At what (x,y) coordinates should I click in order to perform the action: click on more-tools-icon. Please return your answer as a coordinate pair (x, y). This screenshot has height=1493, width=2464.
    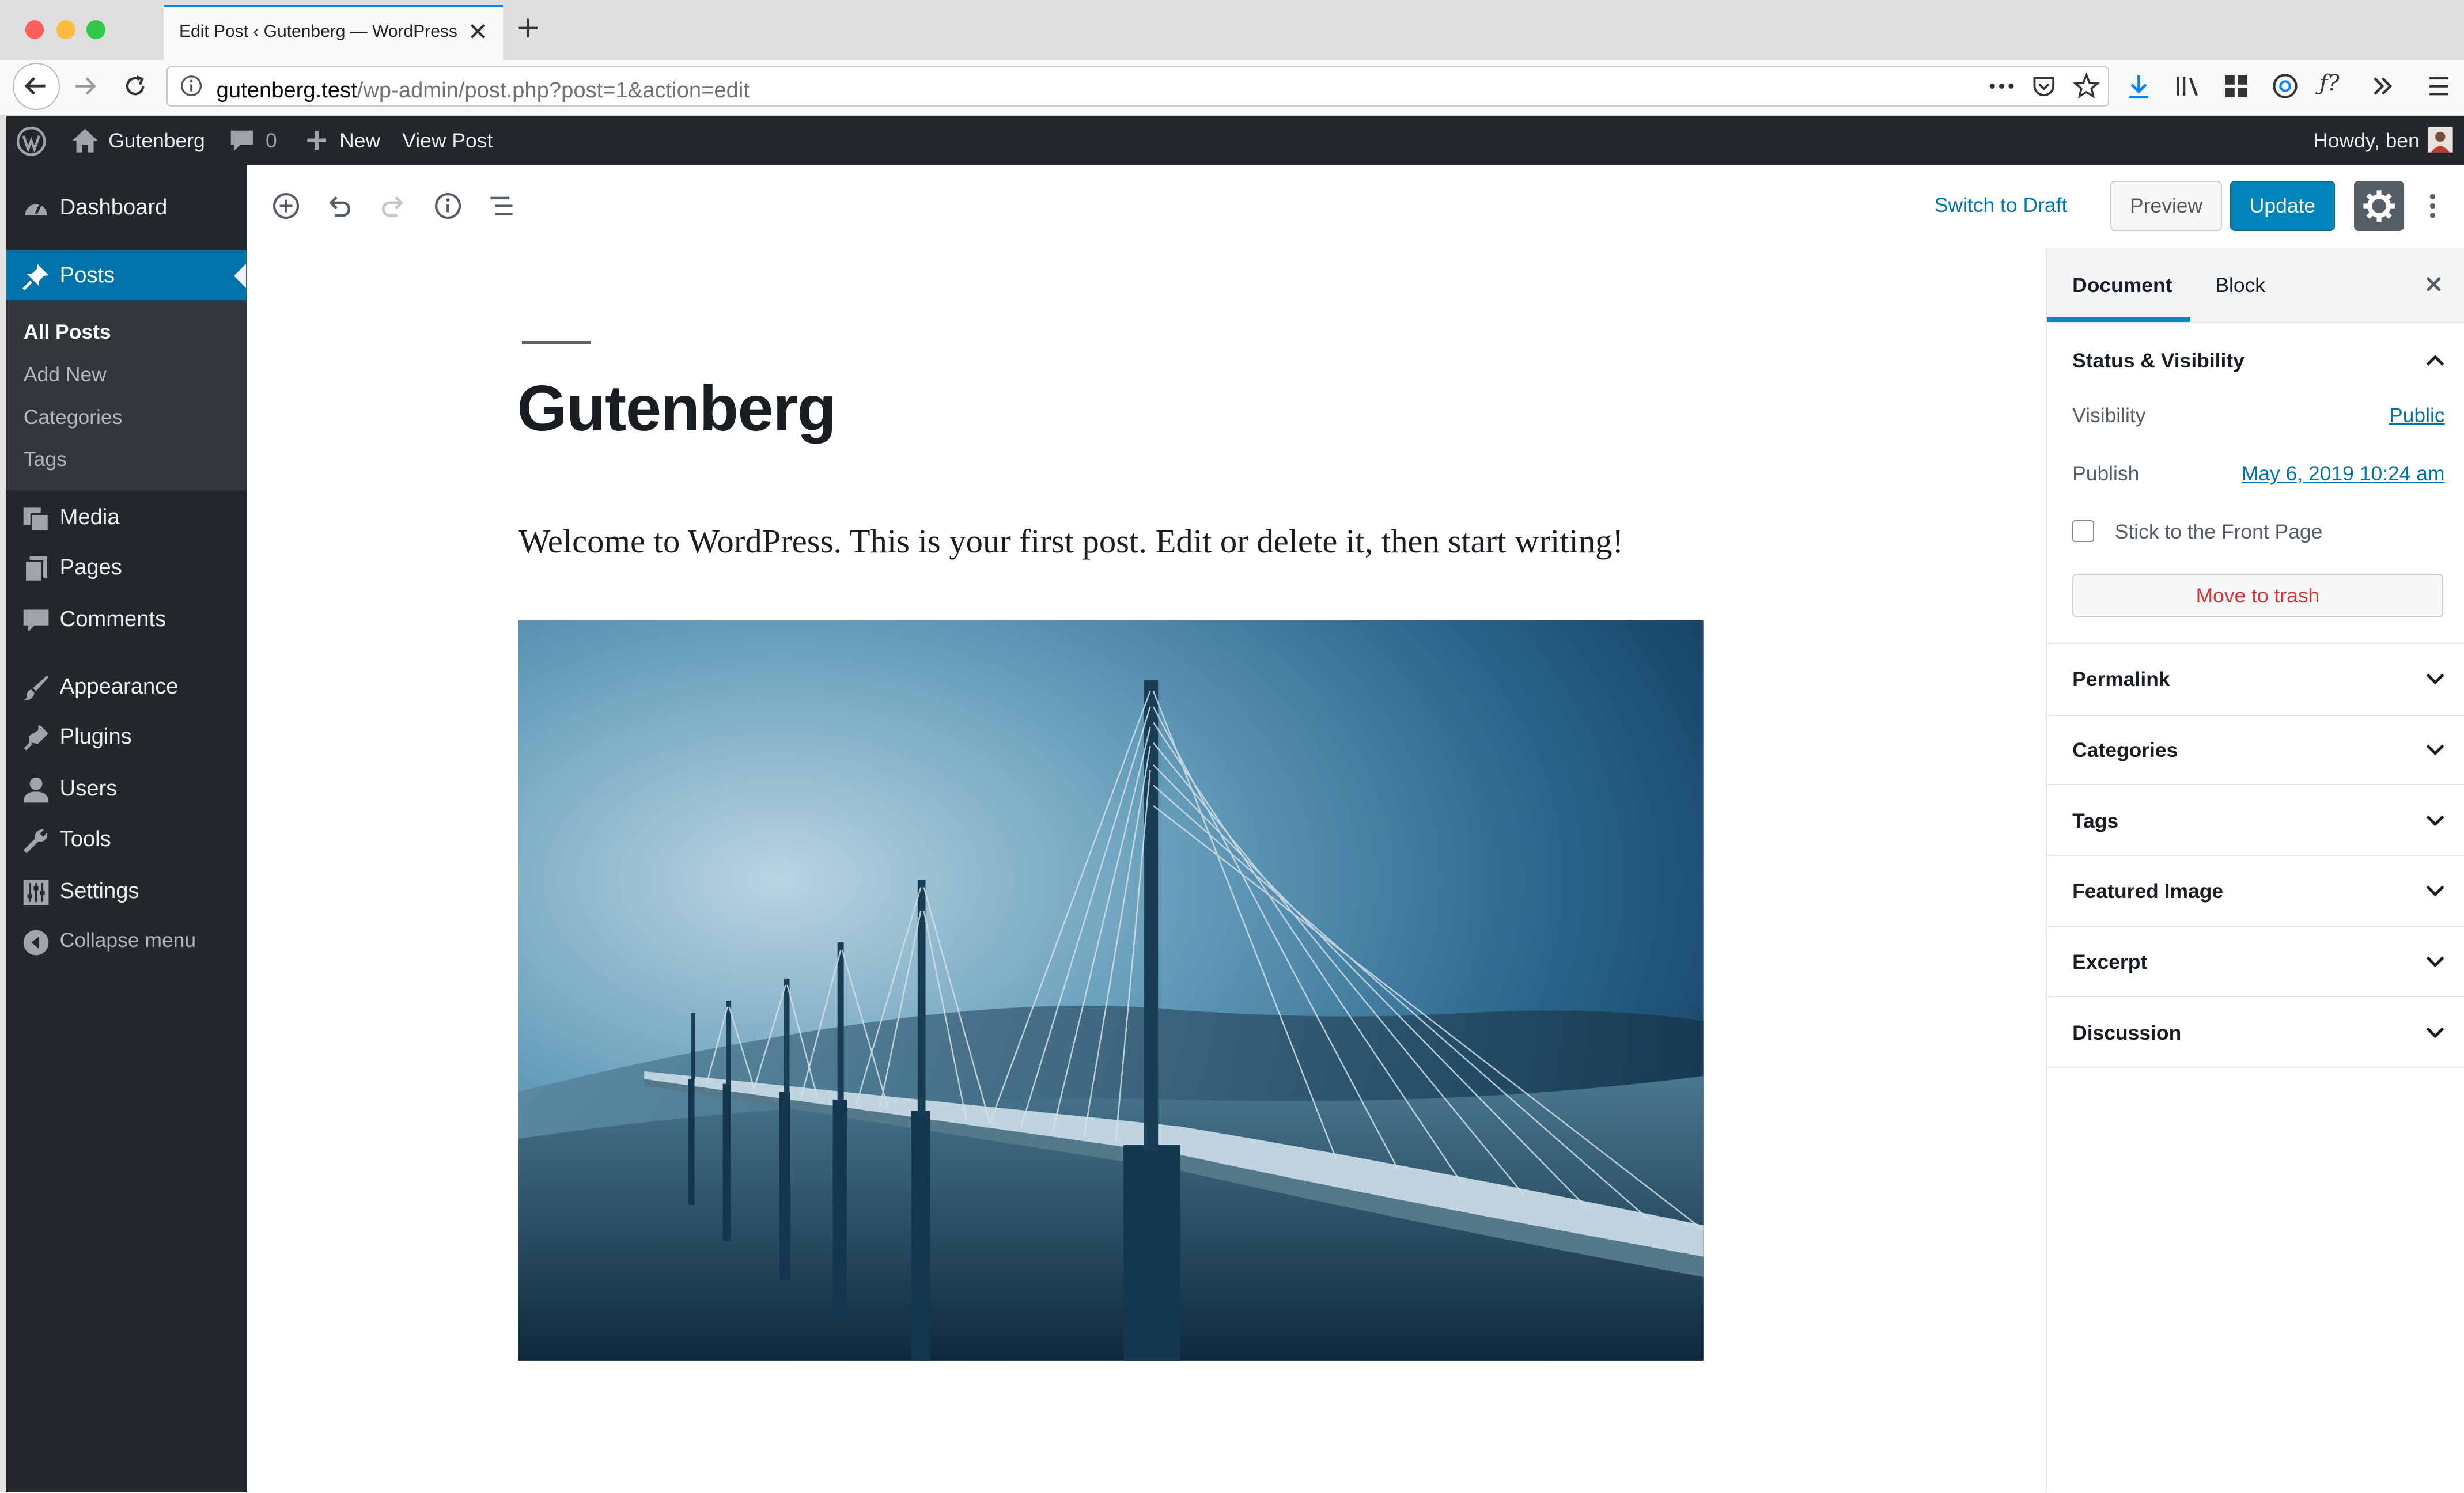
    Looking at the image, I should click on (2432, 206).